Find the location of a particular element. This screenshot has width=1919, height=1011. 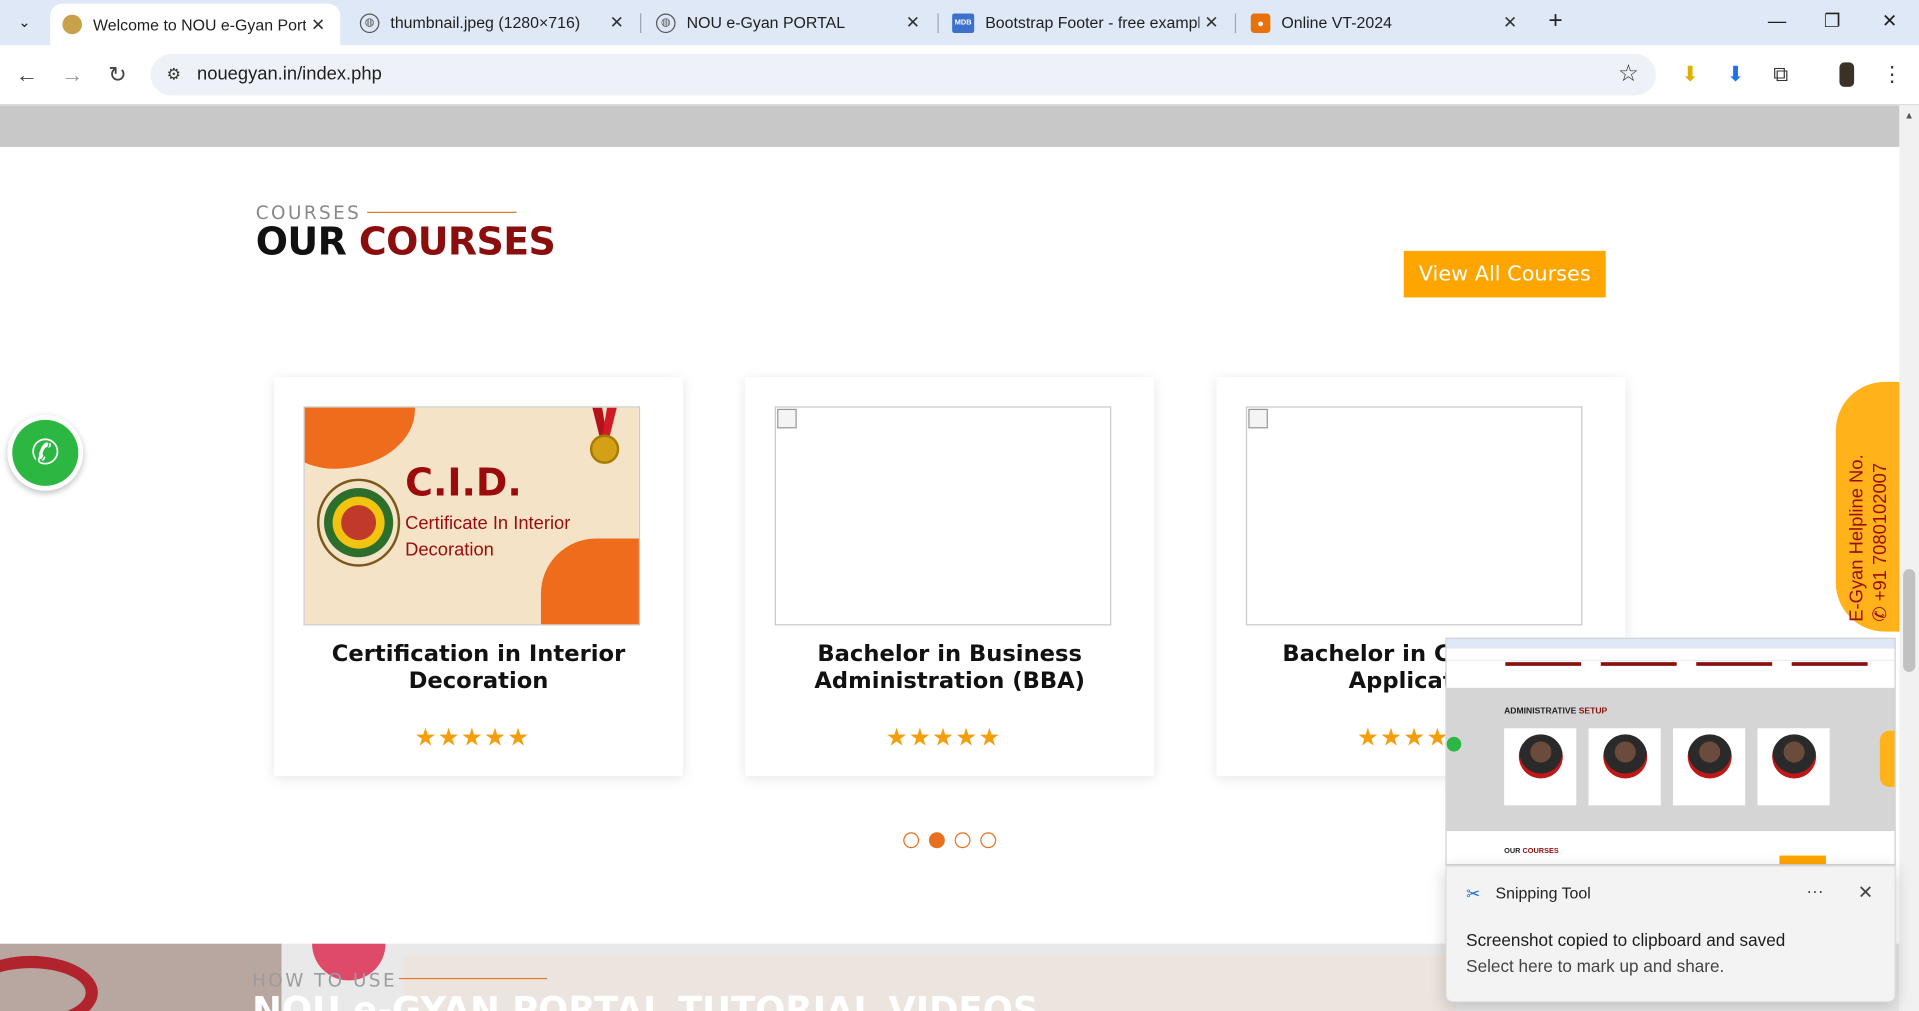

helpline-phone: +91 7080102007 is located at coordinates (1880, 532).